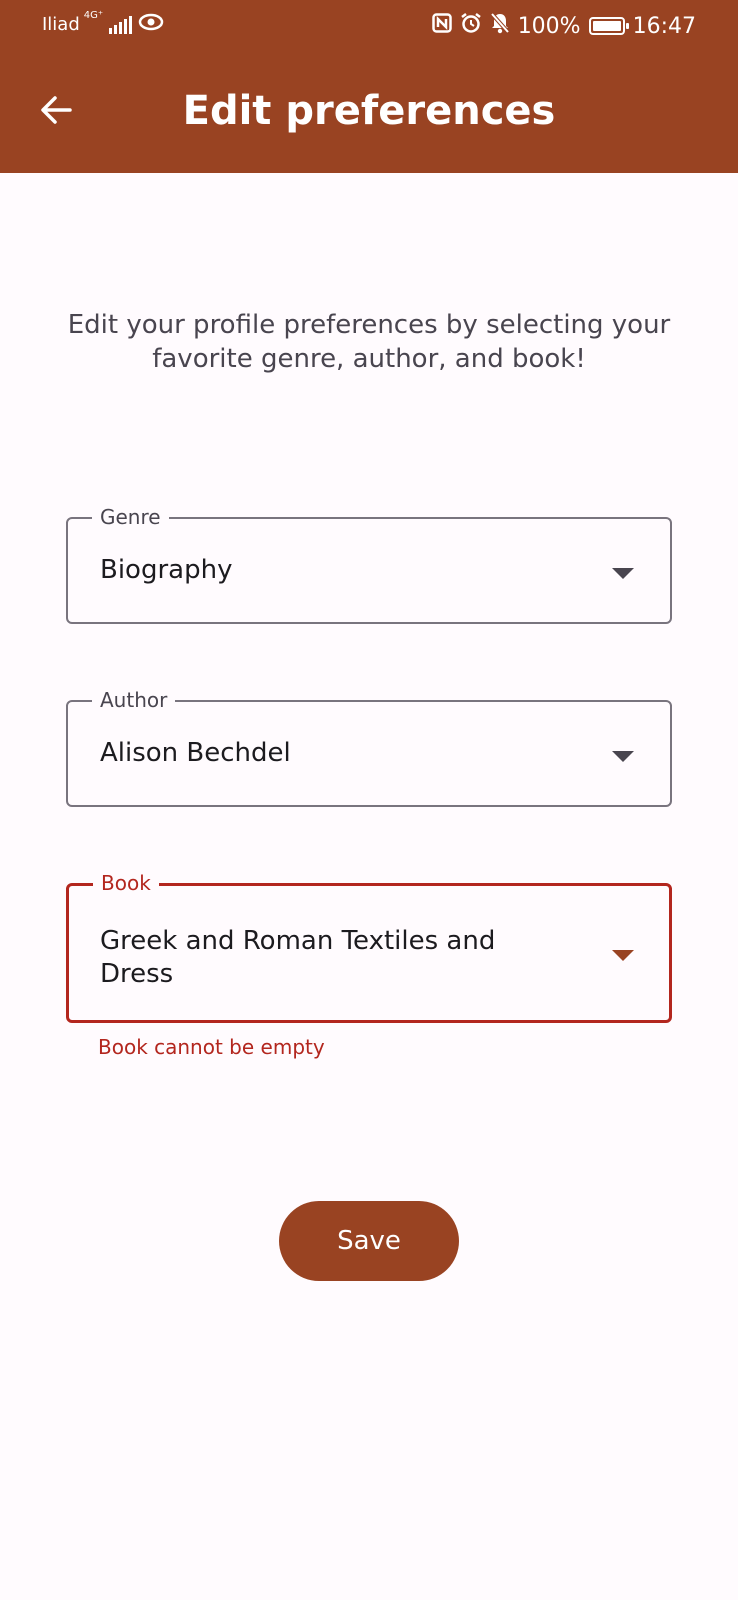 The width and height of the screenshot is (738, 1600). What do you see at coordinates (608, 26) in the screenshot?
I see `battery-charging-icon` at bounding box center [608, 26].